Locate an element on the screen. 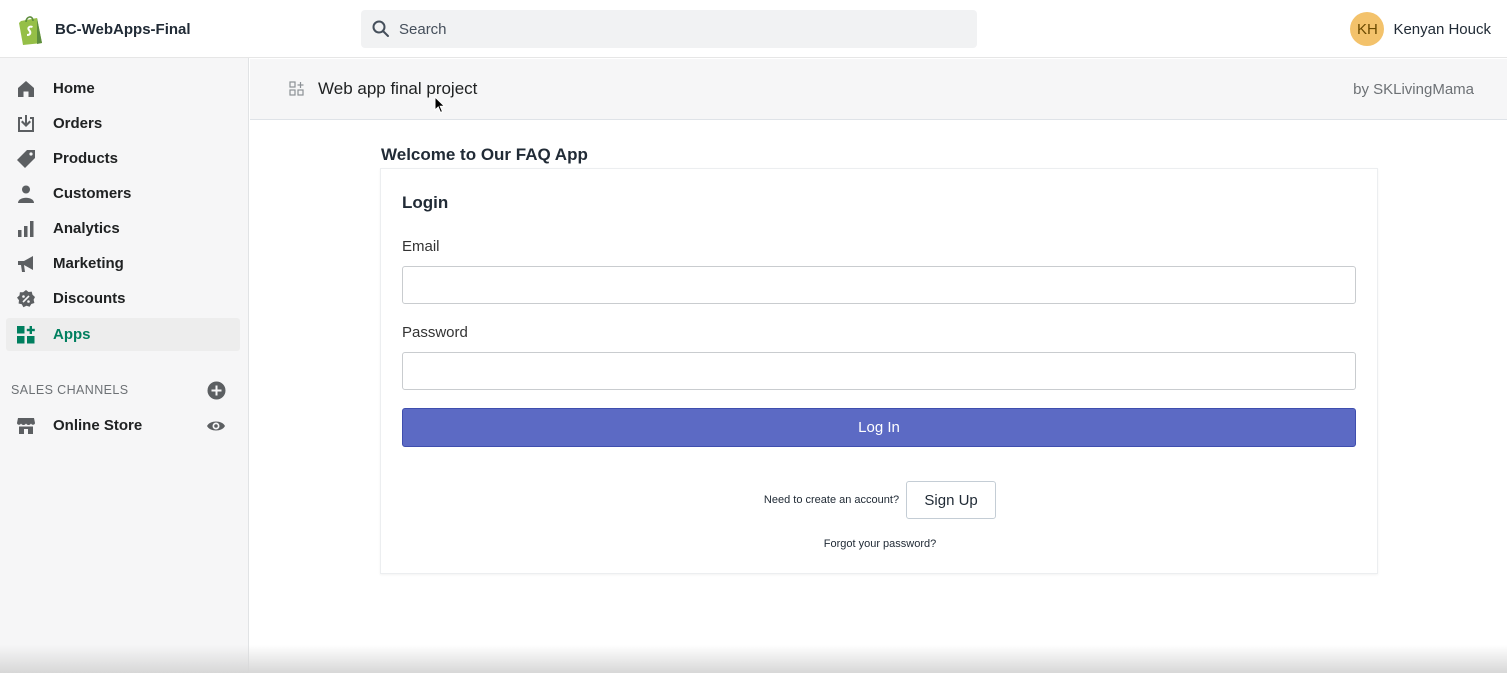 This screenshot has height=673, width=1507. store-brand: BC-WebApps-Final is located at coordinates (104, 29).